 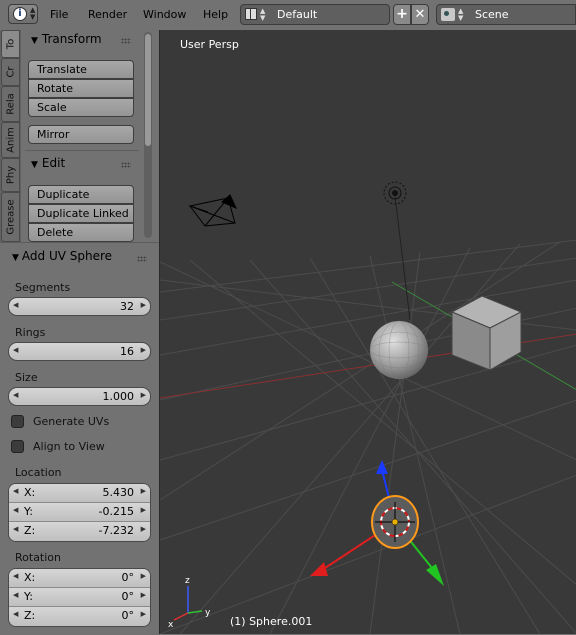 I want to click on rings-field: ◀ 16 ▶, so click(x=79, y=351).